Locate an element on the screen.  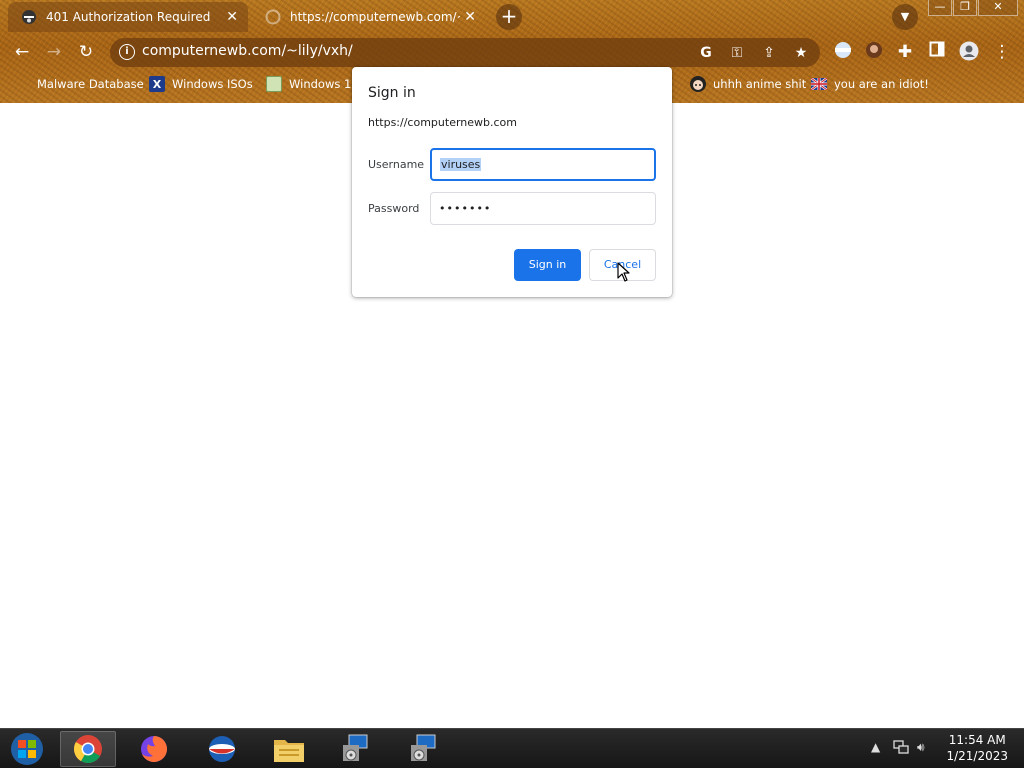
google-lens-icon: G is located at coordinates (706, 53).